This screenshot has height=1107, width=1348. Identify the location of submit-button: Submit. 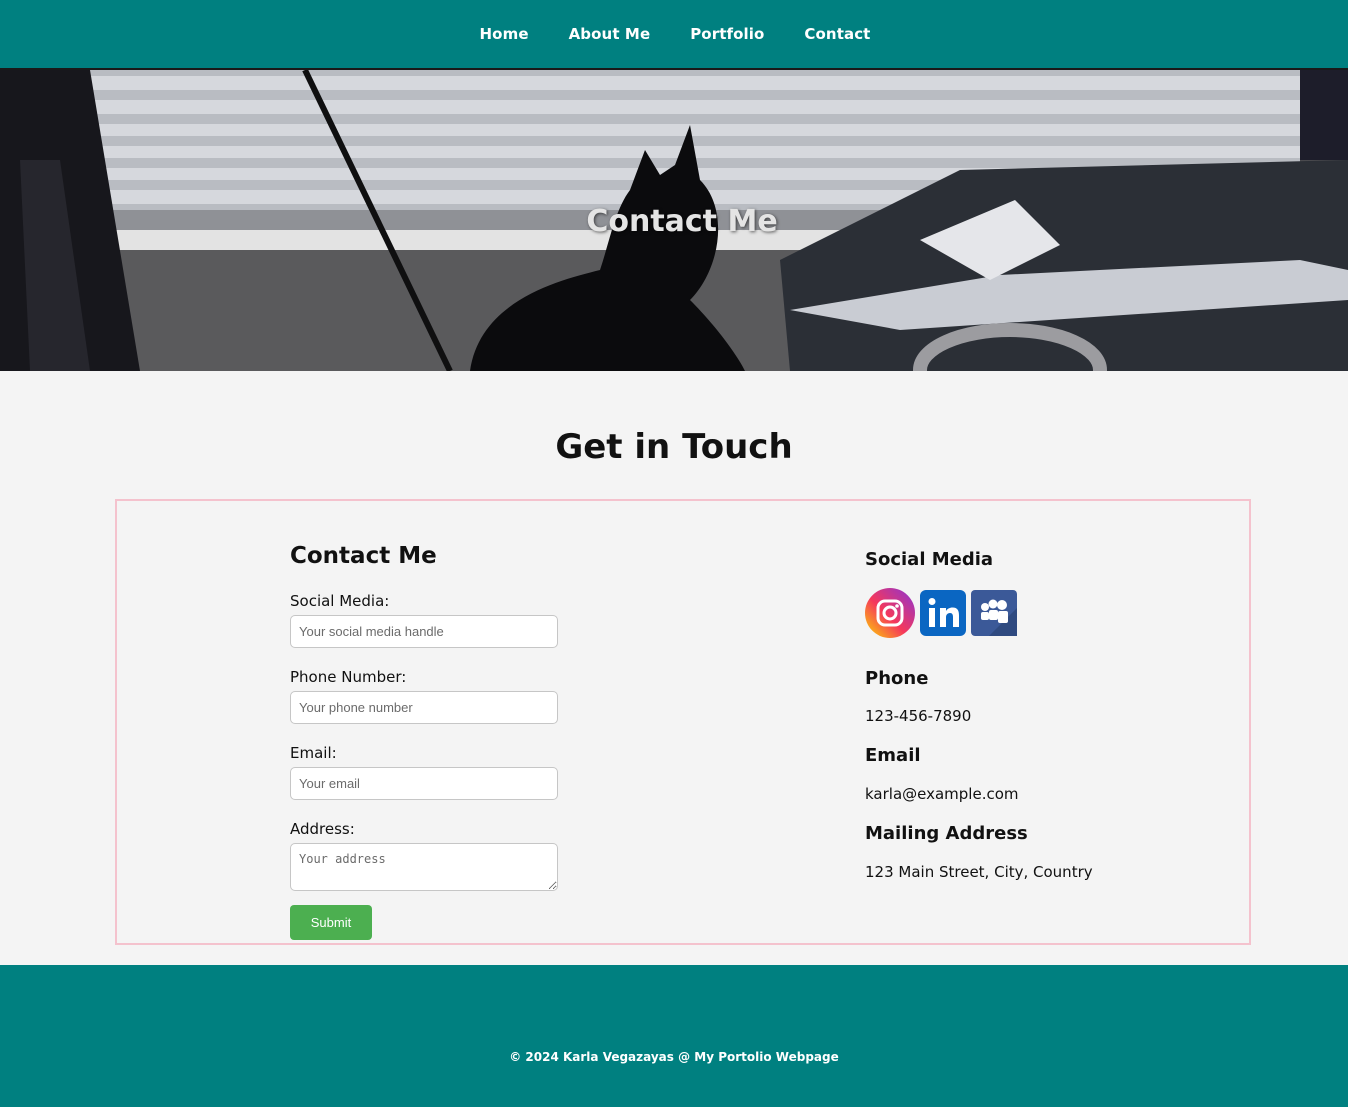
(331, 922).